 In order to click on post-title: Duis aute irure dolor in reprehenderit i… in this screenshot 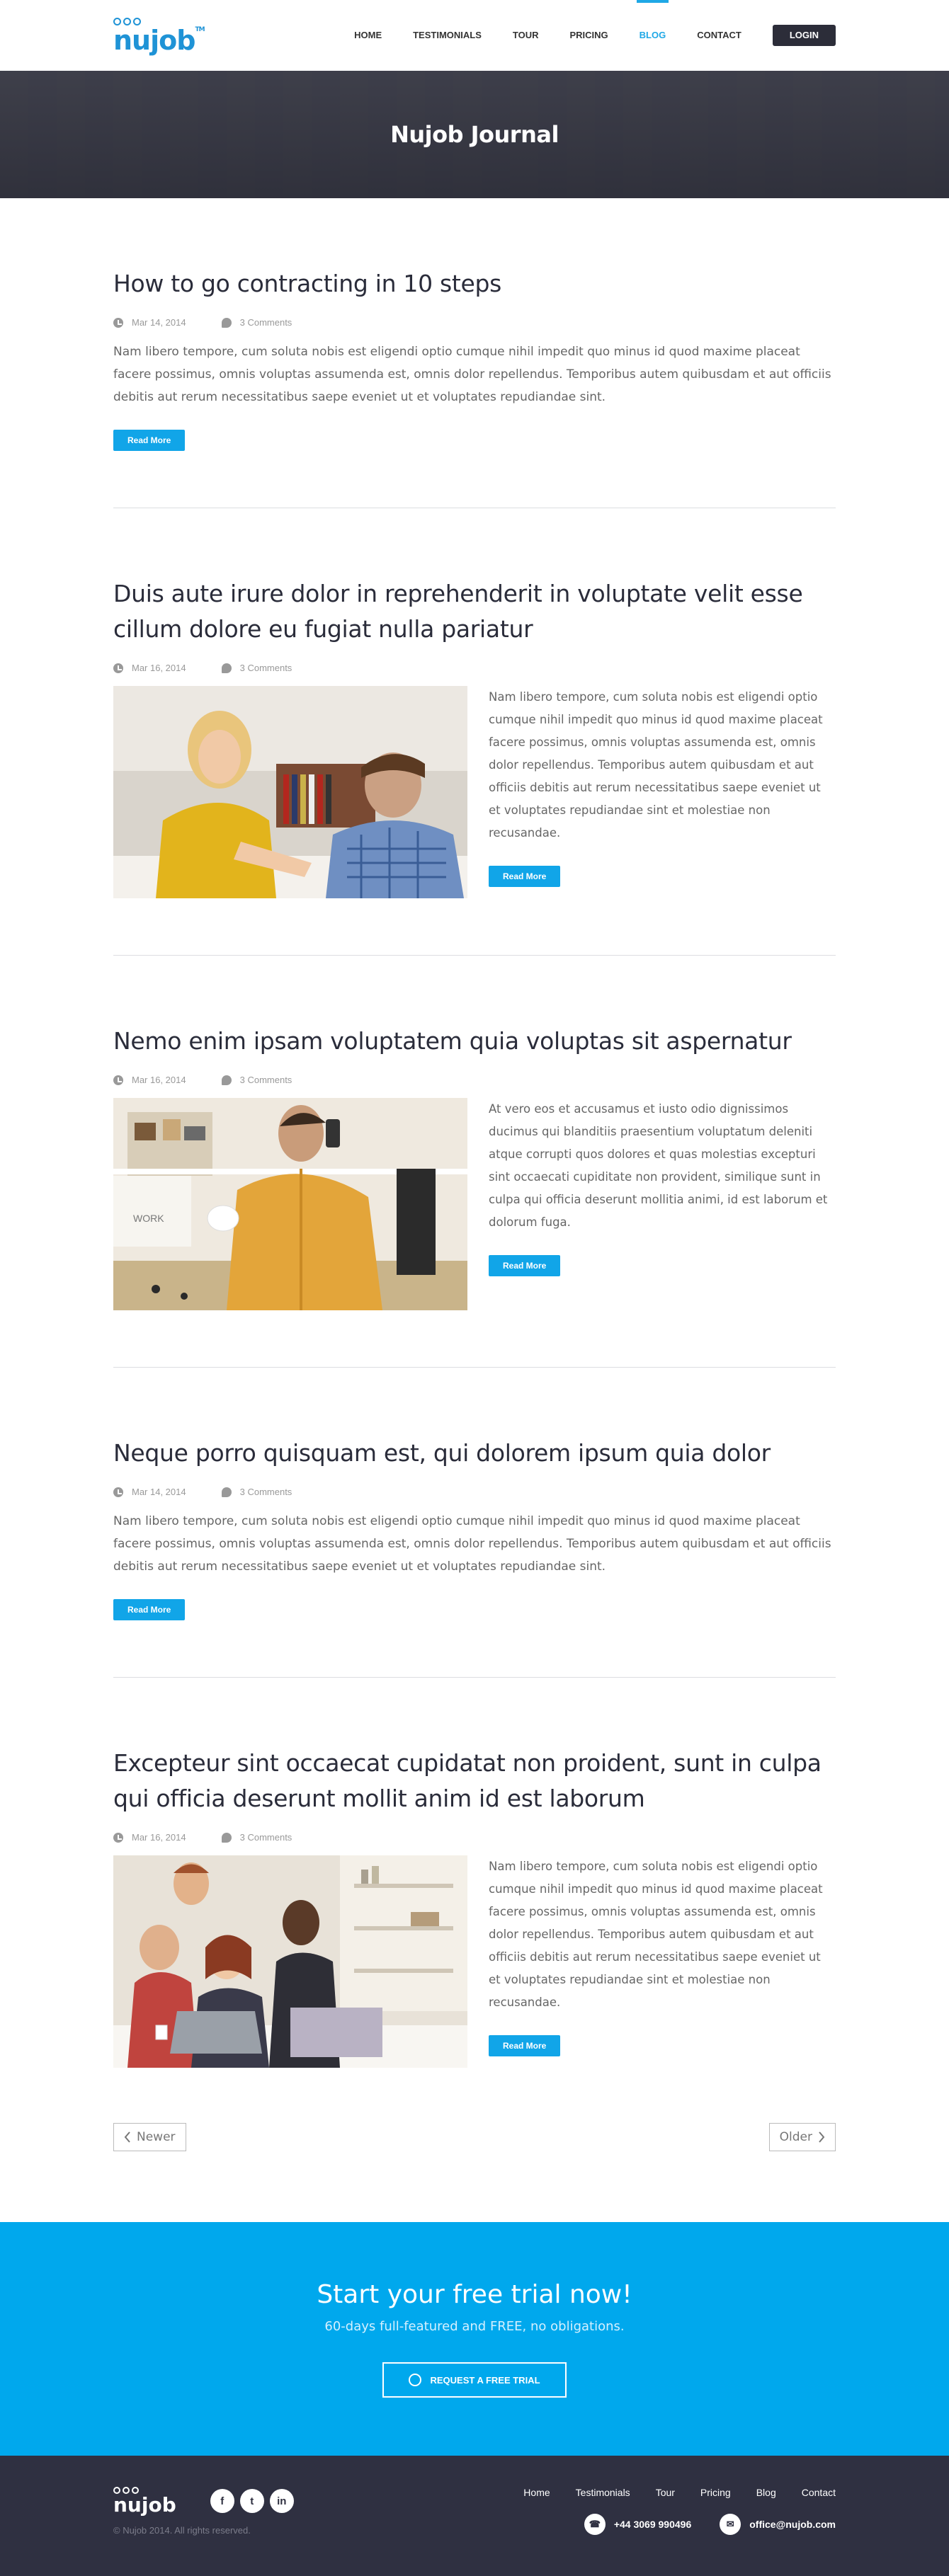, I will do `click(474, 611)`.